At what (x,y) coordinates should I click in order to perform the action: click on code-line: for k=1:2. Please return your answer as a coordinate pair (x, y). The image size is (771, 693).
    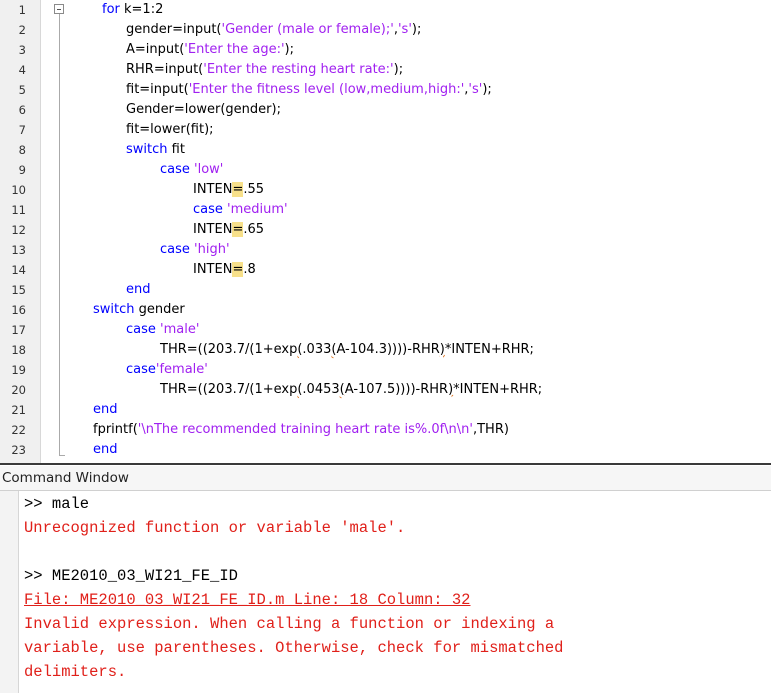
    Looking at the image, I should click on (132, 10).